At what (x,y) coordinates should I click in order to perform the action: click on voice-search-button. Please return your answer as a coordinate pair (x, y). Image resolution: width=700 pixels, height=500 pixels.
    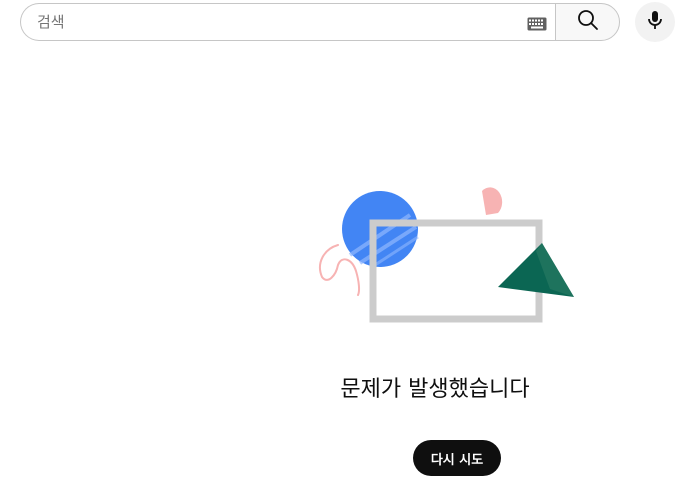
    Looking at the image, I should click on (655, 22).